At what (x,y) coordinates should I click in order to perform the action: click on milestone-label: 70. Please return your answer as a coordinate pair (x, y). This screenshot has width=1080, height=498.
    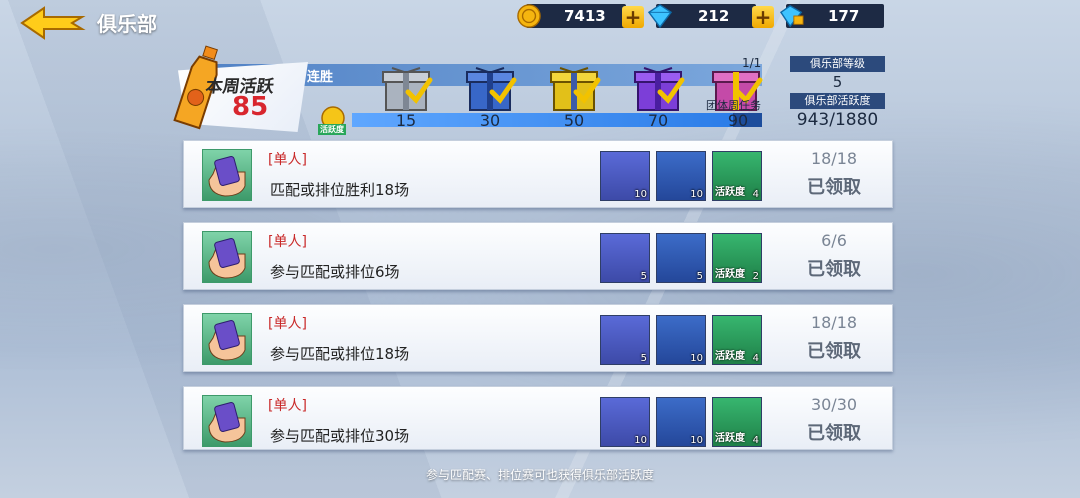
    Looking at the image, I should click on (658, 120).